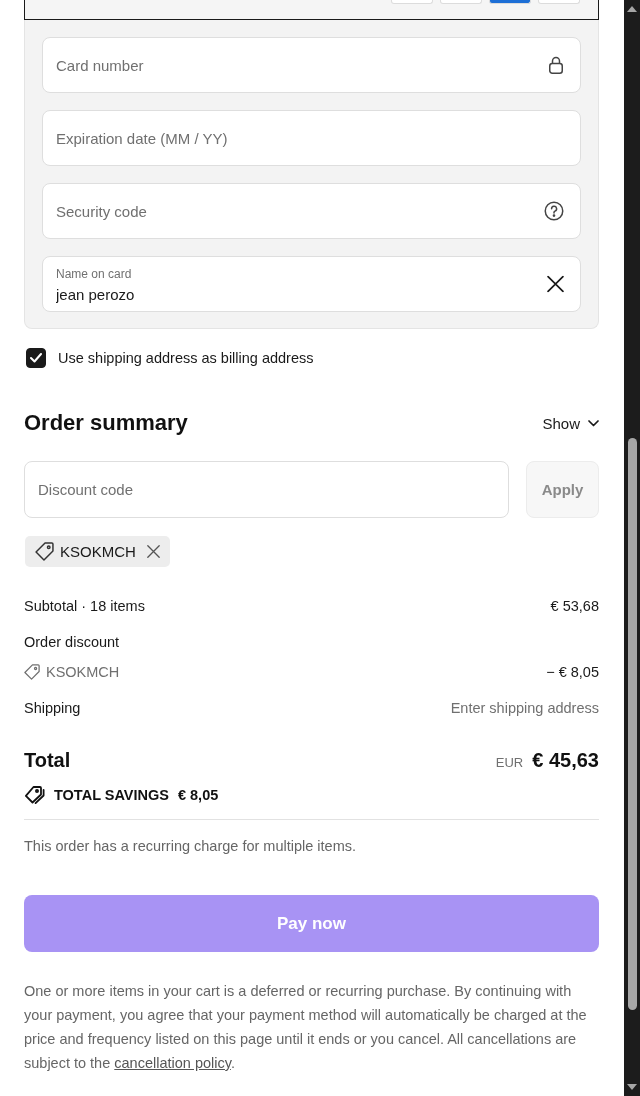 The width and height of the screenshot is (640, 1096). What do you see at coordinates (632, 9) in the screenshot?
I see `scroll-up-arrow-icon` at bounding box center [632, 9].